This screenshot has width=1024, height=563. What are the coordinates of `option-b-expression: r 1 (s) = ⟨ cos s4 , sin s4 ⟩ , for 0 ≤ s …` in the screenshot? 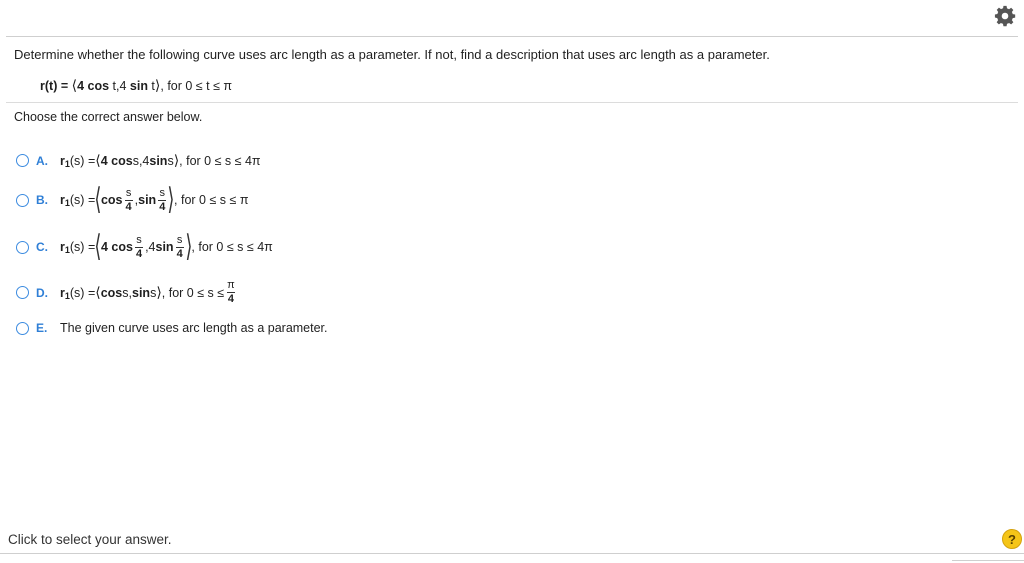 It's located at (154, 199).